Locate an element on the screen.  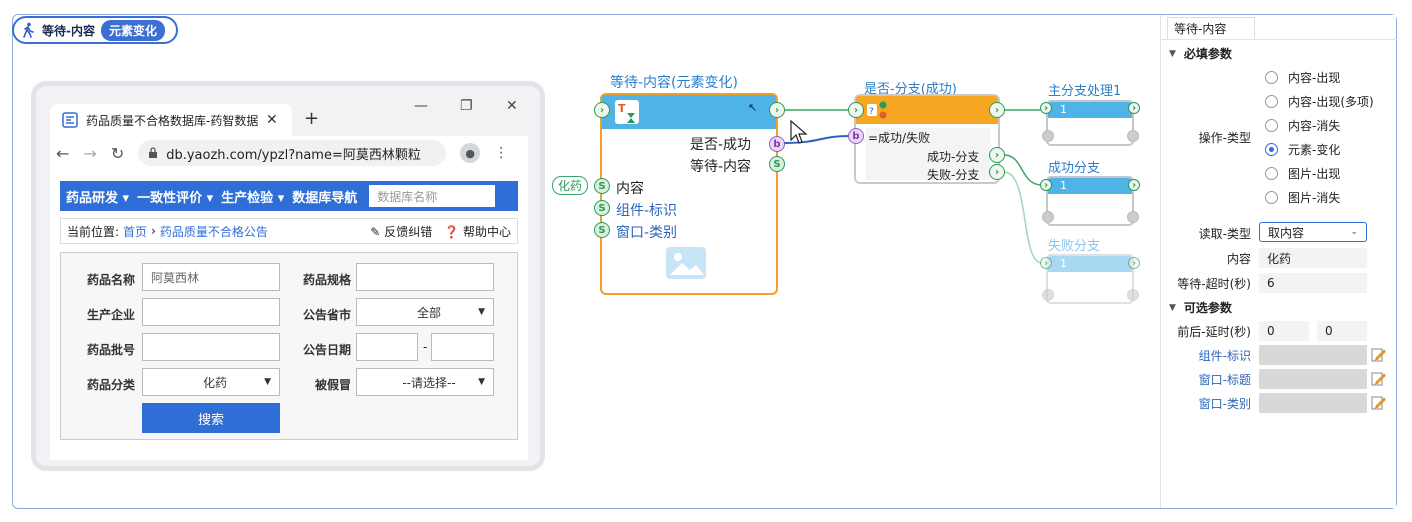
main-output-port: › is located at coordinates (777, 110).